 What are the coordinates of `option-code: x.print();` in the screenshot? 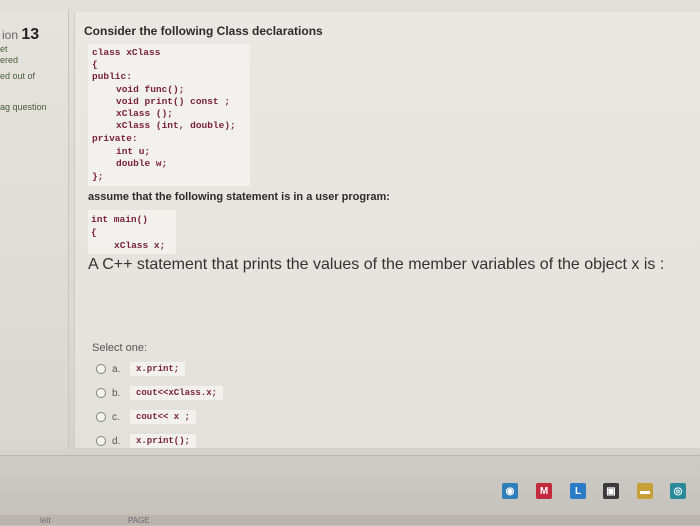 It's located at (163, 441).